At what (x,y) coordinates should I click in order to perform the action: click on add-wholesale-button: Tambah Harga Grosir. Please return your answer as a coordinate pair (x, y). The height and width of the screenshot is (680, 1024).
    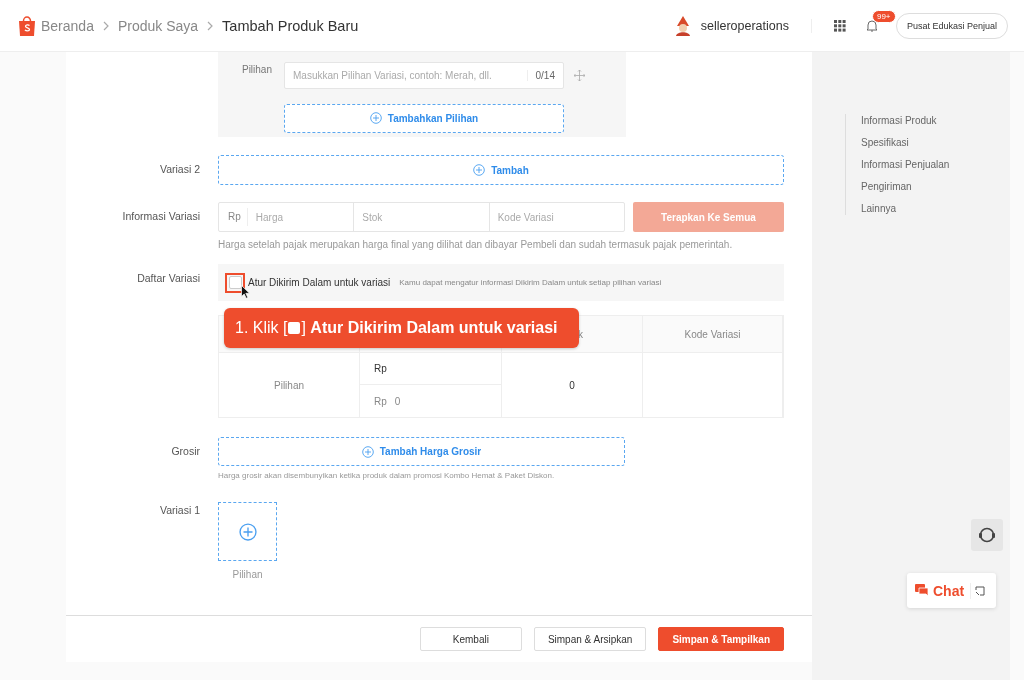
    Looking at the image, I should click on (421, 451).